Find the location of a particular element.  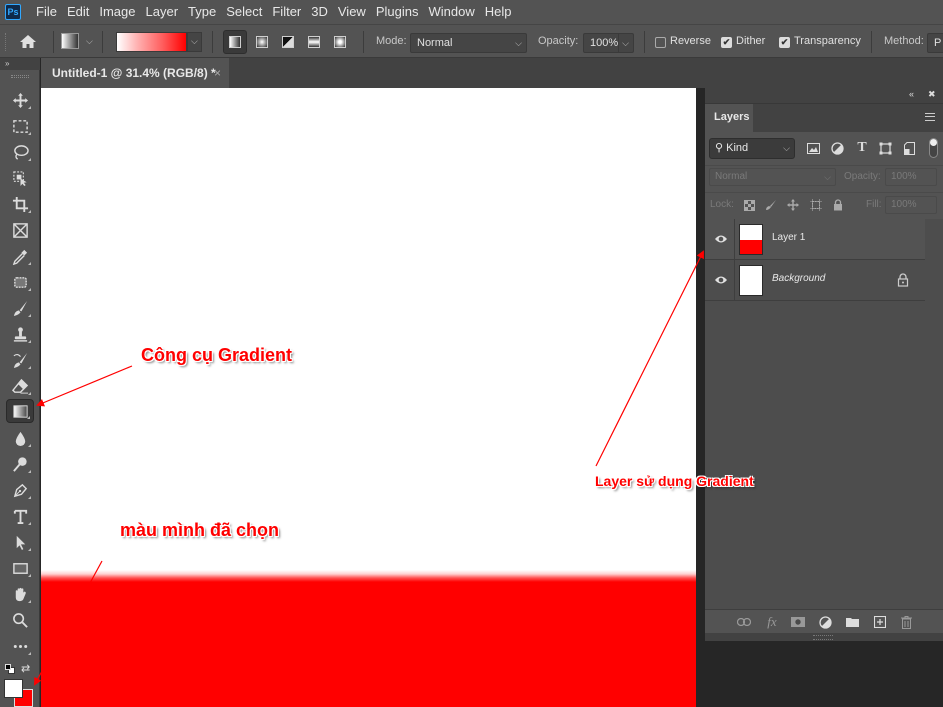

blend-mode-dropdown: Normal ⌵ is located at coordinates (772, 177).